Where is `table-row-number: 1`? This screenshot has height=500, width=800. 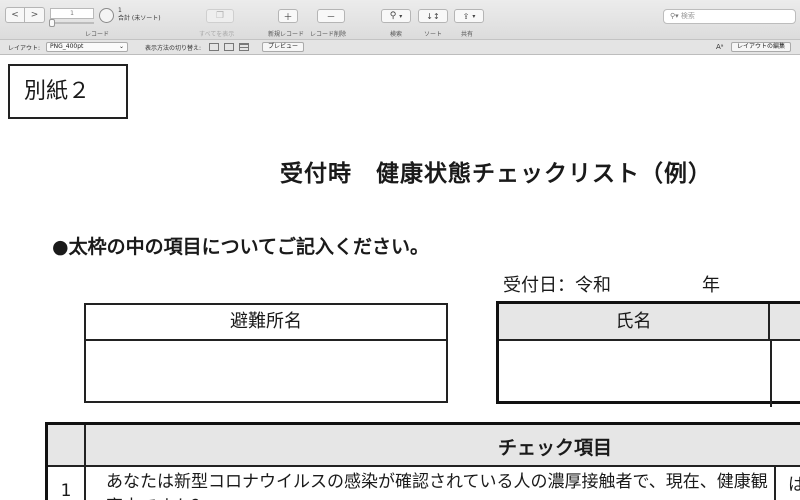 table-row-number: 1 is located at coordinates (67, 483).